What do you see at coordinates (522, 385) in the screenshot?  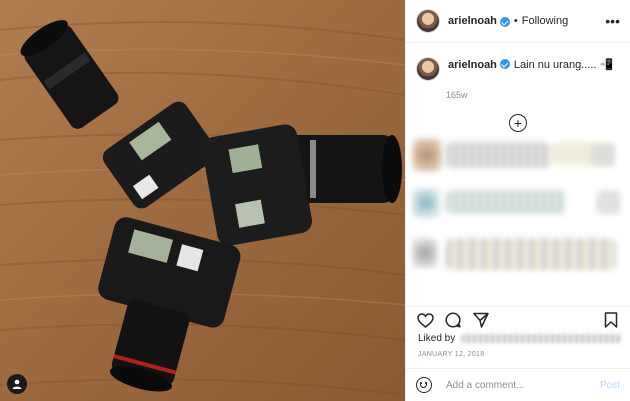 I see `comment-input` at bounding box center [522, 385].